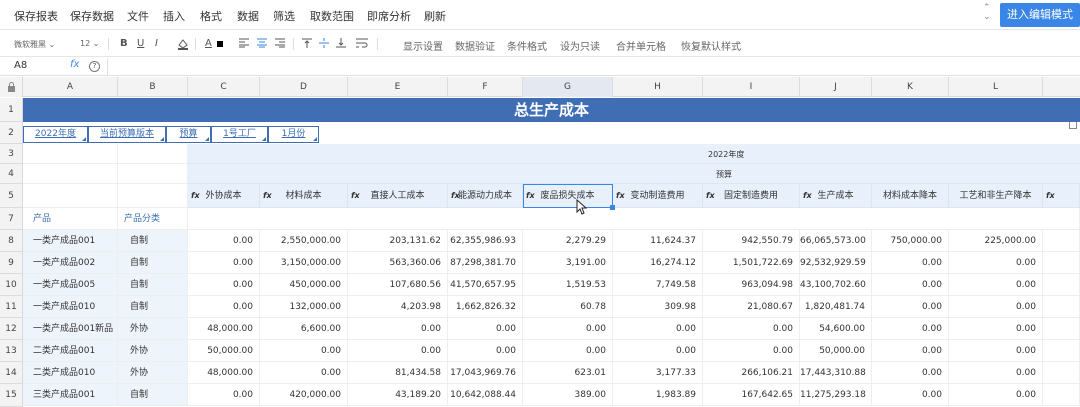 Image resolution: width=1080 pixels, height=407 pixels. I want to click on measure-header-next: fx, so click(1061, 196).